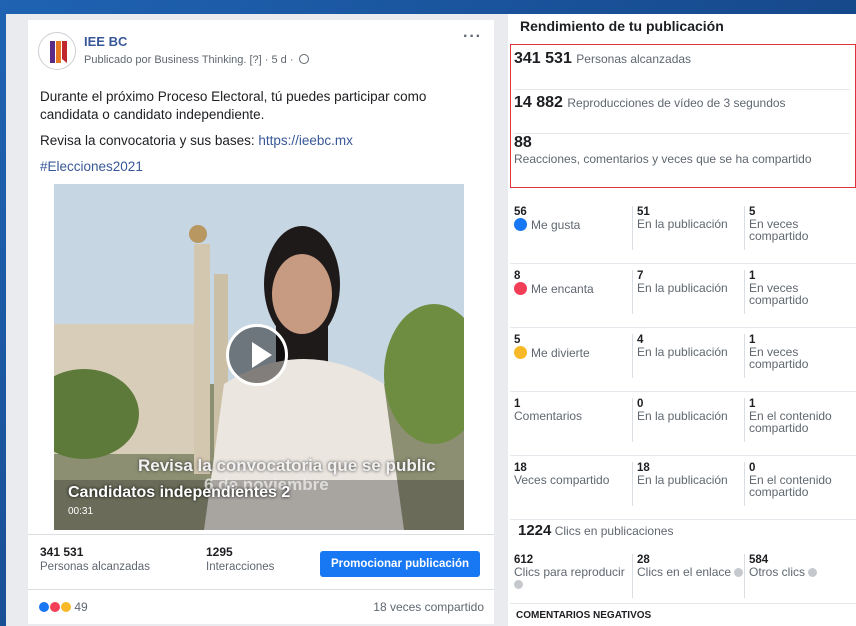 This screenshot has width=856, height=626. What do you see at coordinates (684, 572) in the screenshot?
I see `cell-label: Clics en el enlace` at bounding box center [684, 572].